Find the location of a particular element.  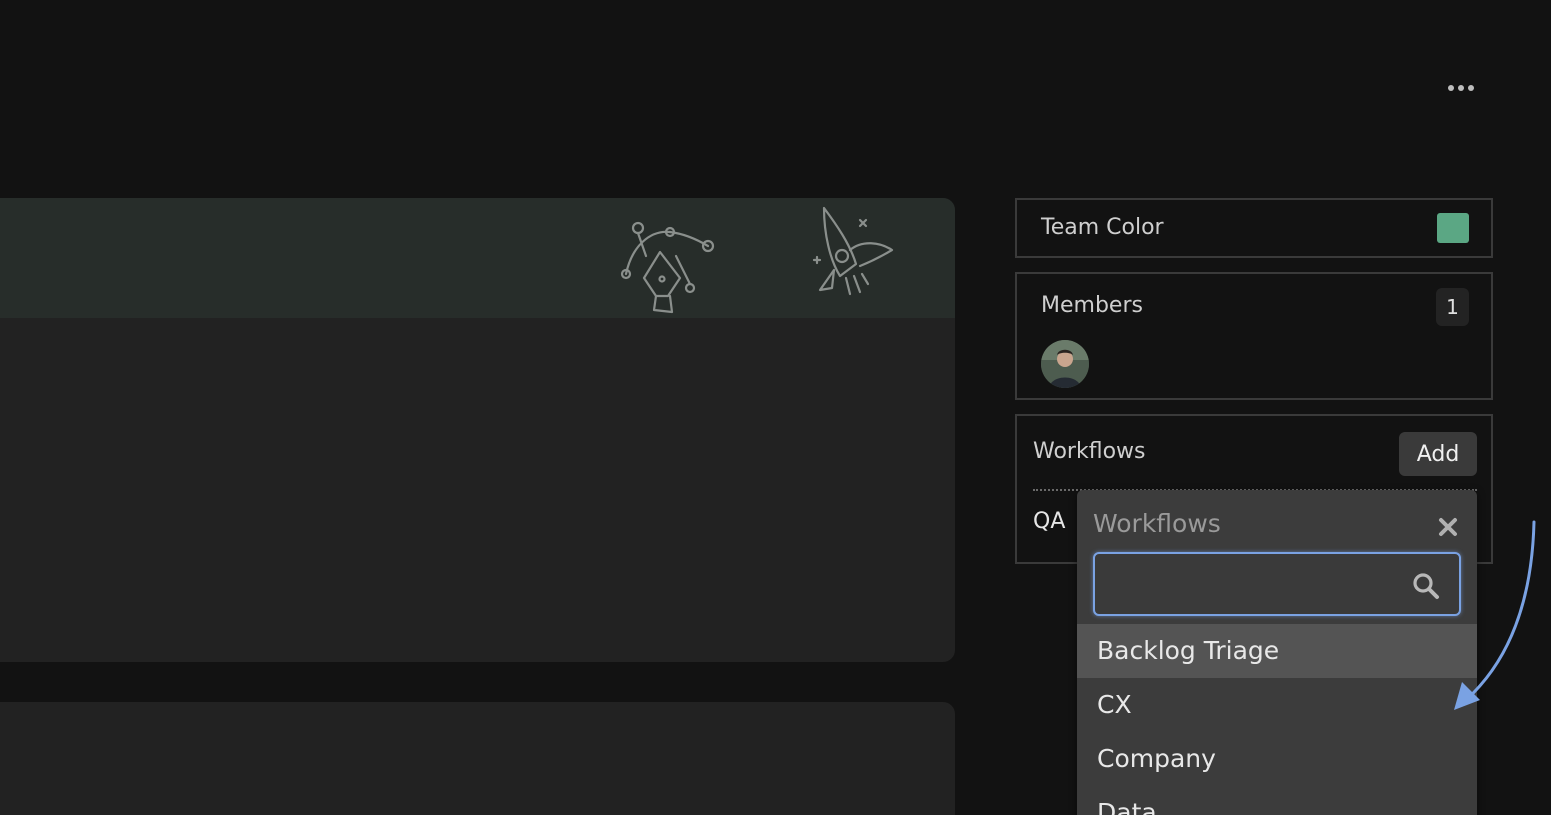

add-workflow-button: Add is located at coordinates (1438, 454).